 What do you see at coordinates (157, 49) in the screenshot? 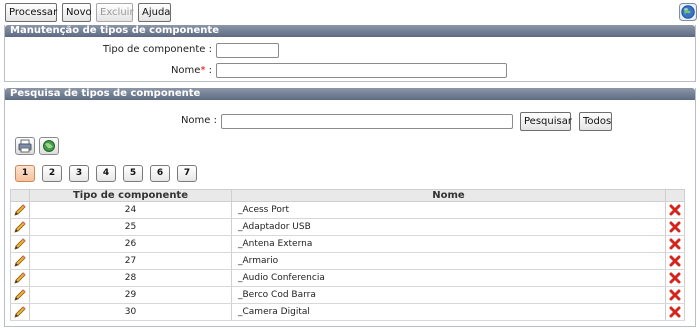
I see `tipo-componente-label: Tipo de componente :` at bounding box center [157, 49].